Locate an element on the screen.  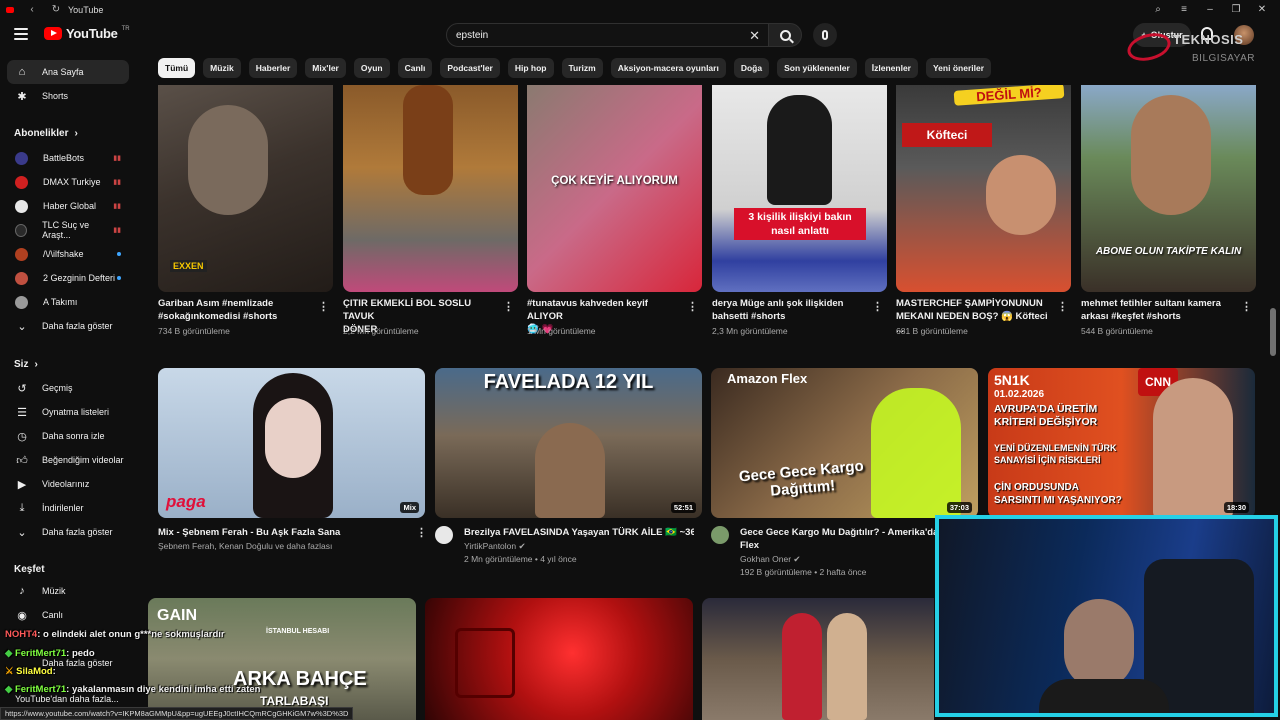
sidebar-item-subscription: A Takımı is located at coordinates (68, 302).